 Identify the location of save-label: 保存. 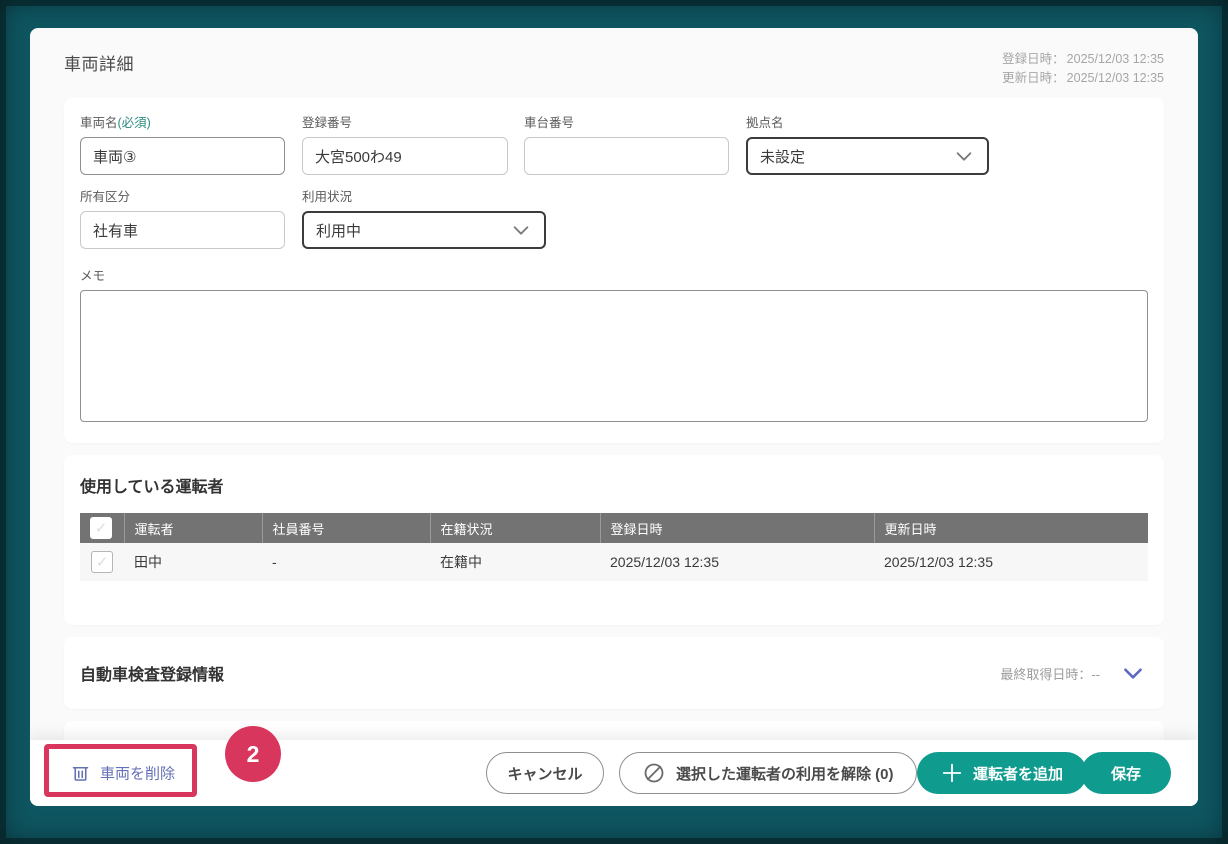
(1125, 774).